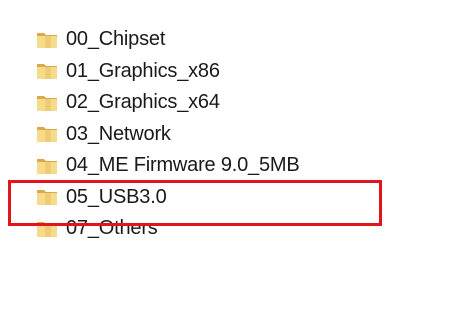 This screenshot has width=467, height=320. I want to click on folder-label: 03_Network, so click(118, 133).